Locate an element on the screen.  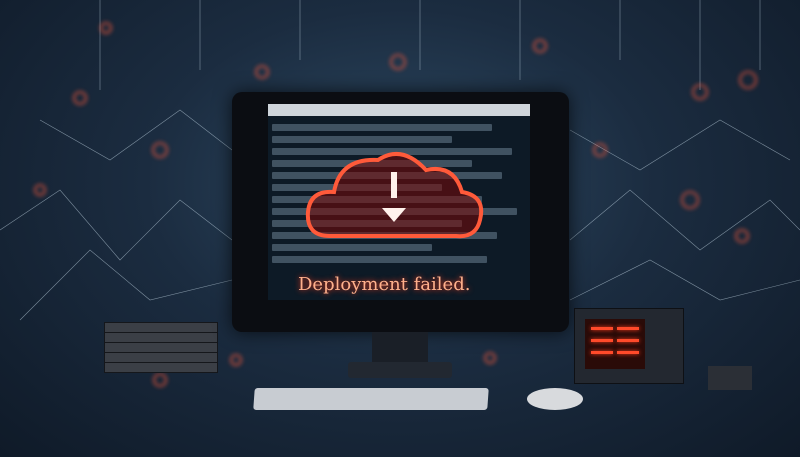
alert-icon is located at coordinates (394, 185).